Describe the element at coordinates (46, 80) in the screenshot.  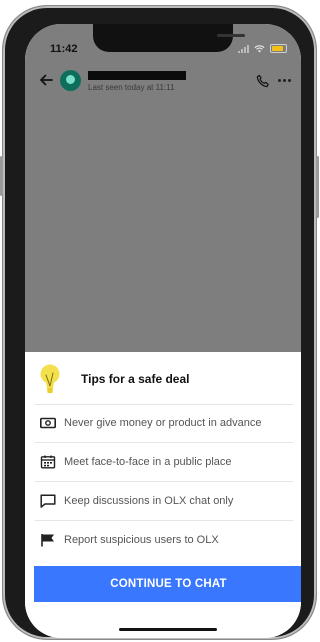
I see `back-arrow-icon` at that location.